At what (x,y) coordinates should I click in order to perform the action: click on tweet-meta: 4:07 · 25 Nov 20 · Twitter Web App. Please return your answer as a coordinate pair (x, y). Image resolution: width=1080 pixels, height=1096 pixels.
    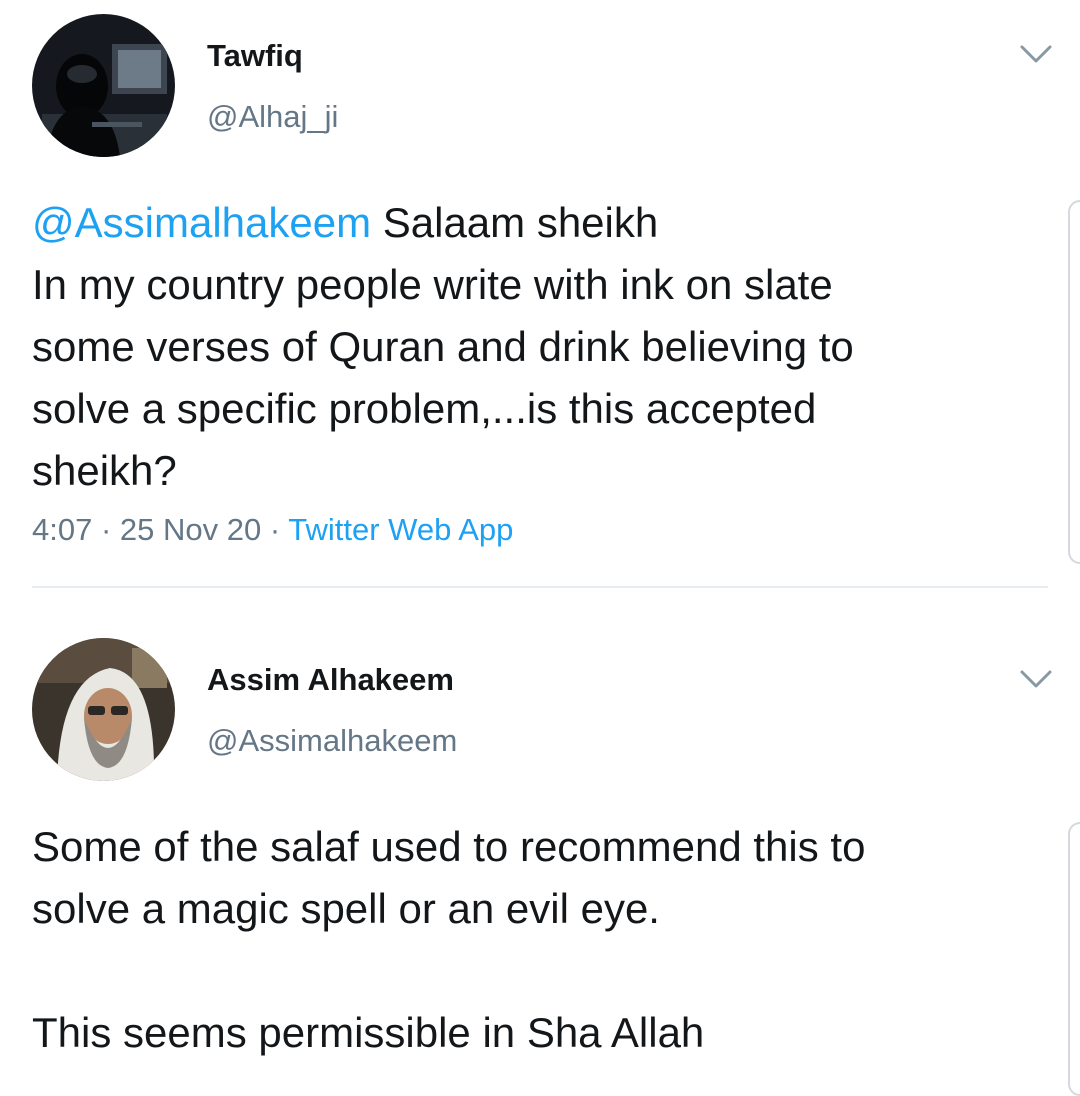
    Looking at the image, I should click on (272, 530).